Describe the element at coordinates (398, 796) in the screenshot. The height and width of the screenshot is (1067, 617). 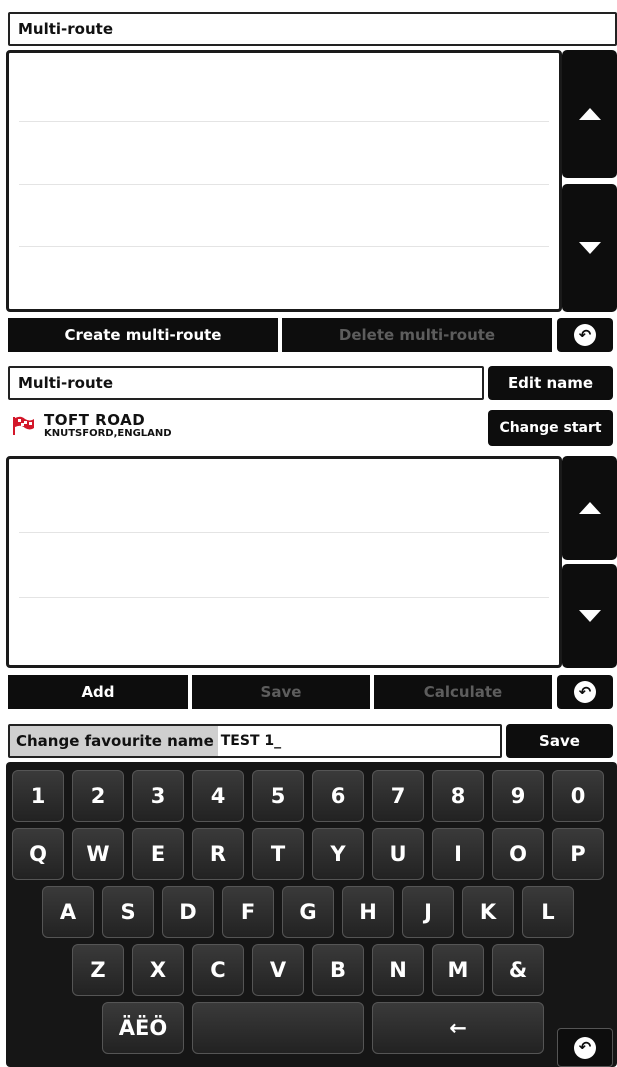
I see `key-7: 7` at that location.